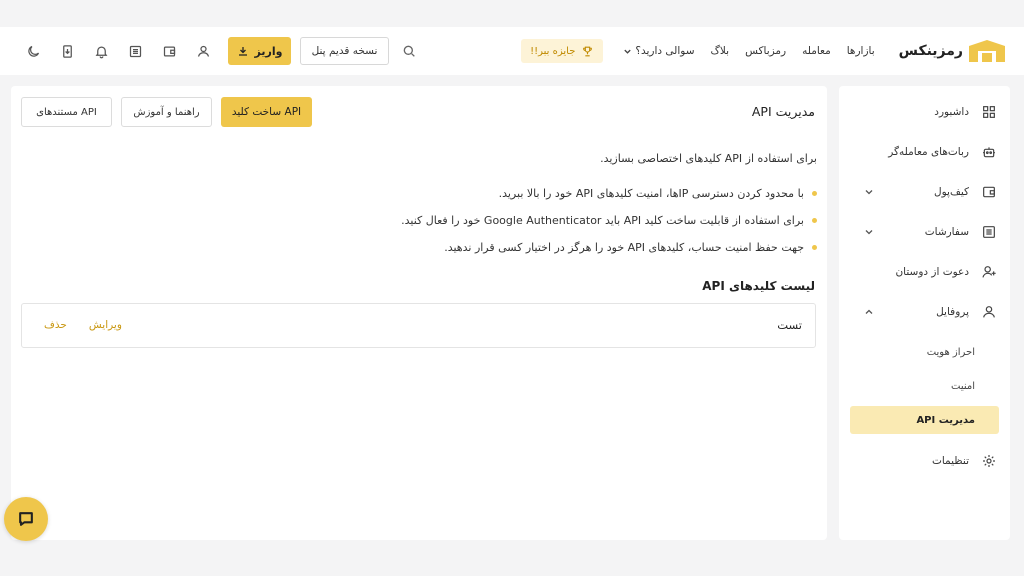 The height and width of the screenshot is (576, 1024). I want to click on old-panel-label: نسخه قدیم پنل, so click(344, 51).